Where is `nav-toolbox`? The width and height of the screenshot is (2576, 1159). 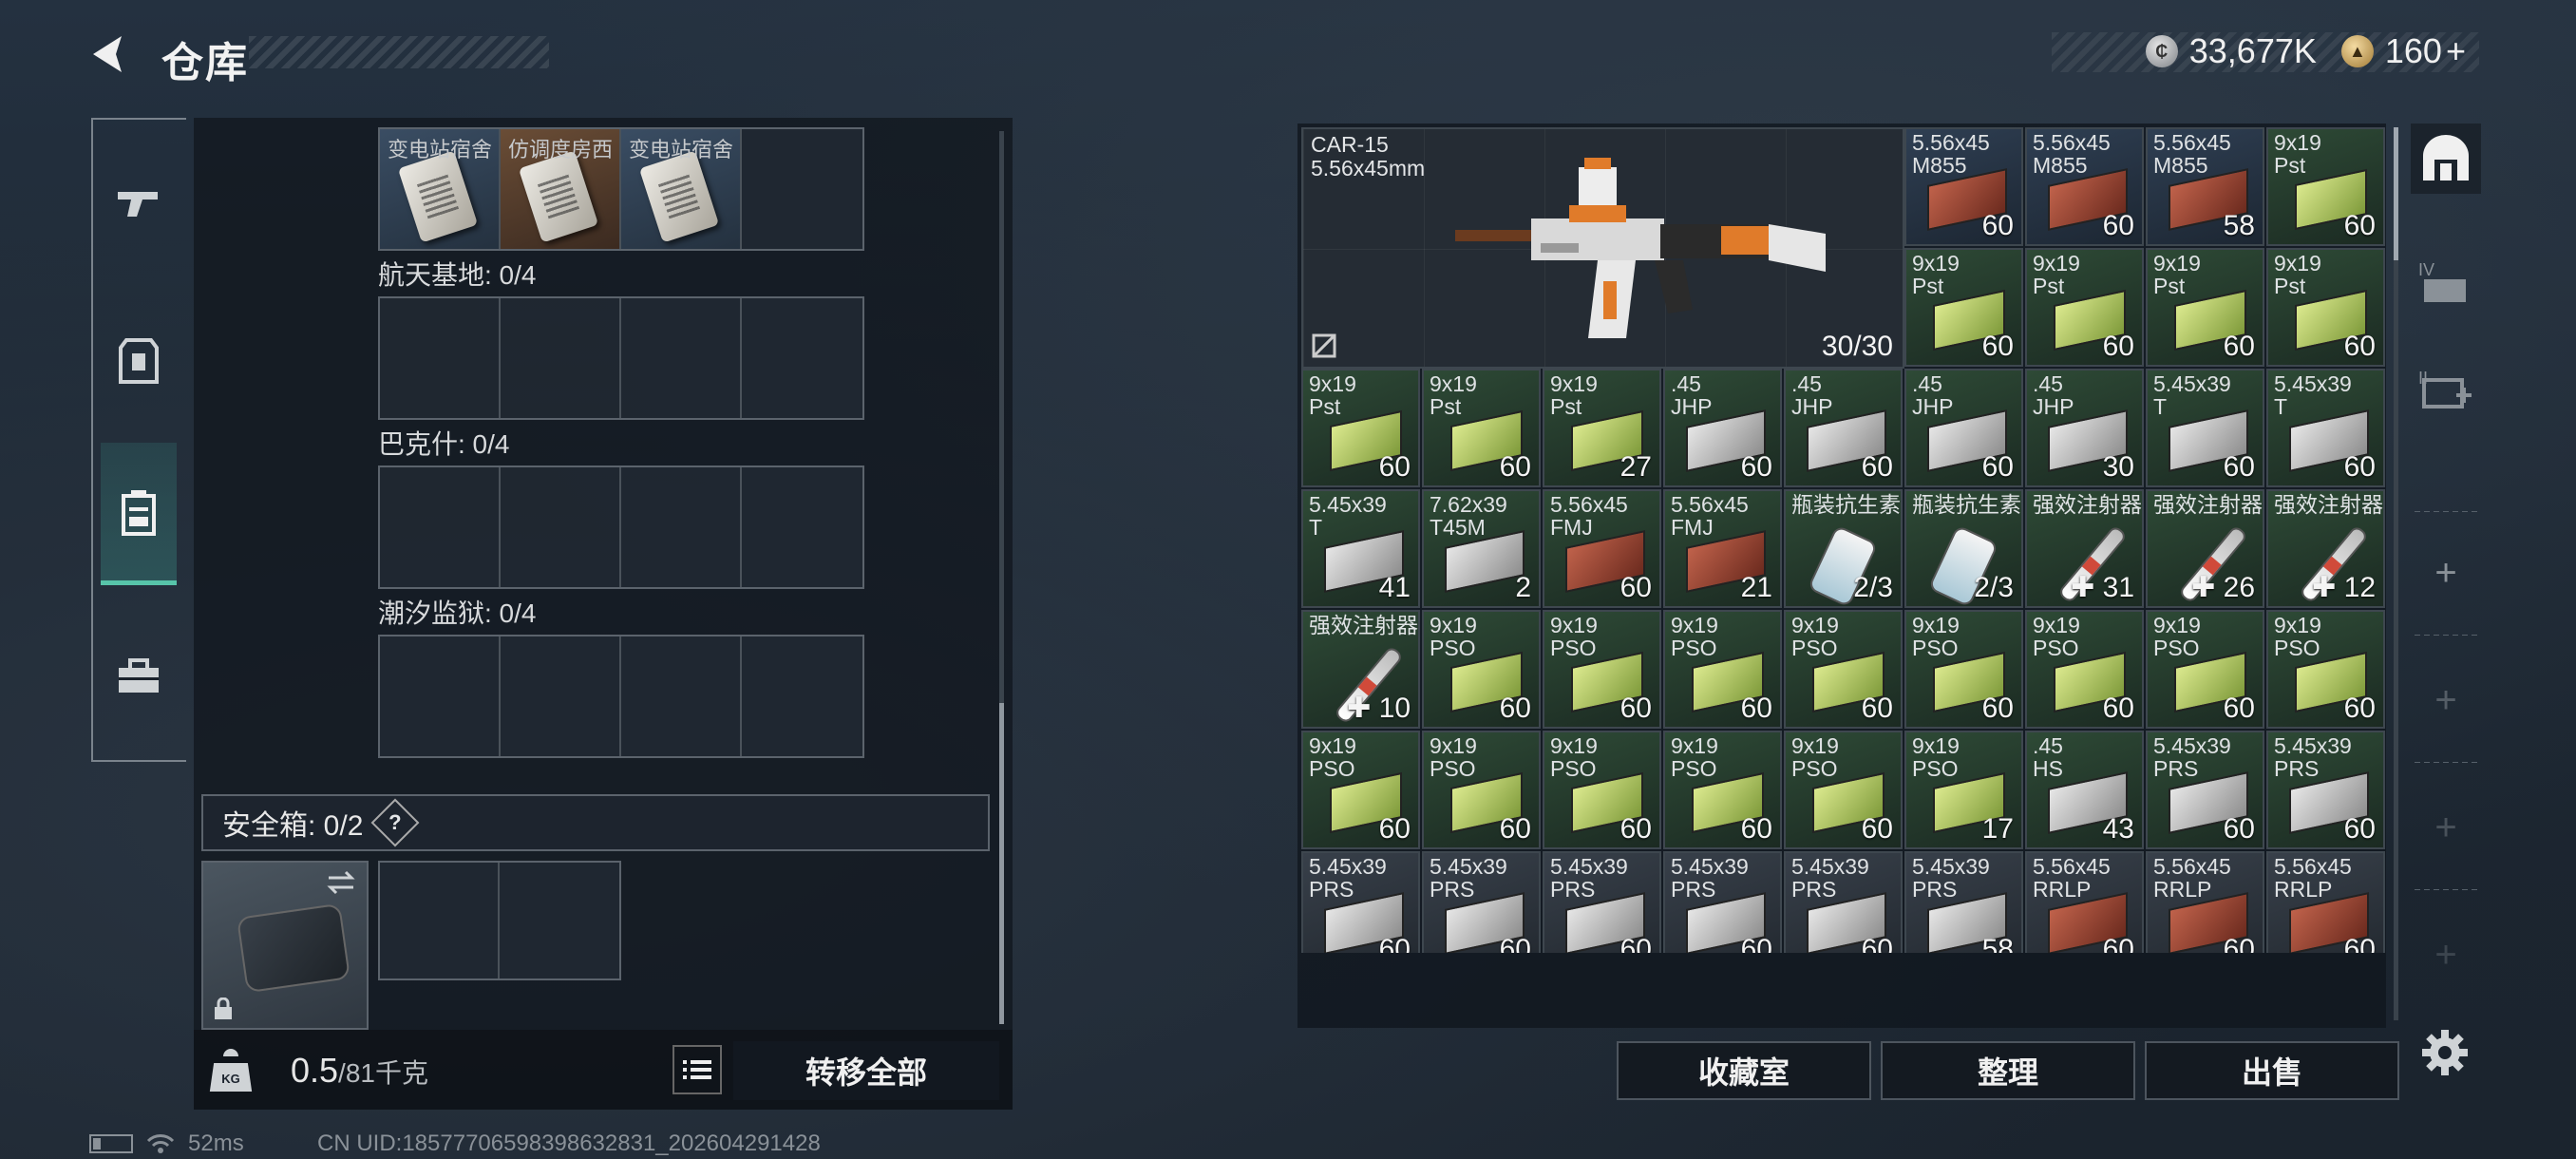 nav-toolbox is located at coordinates (139, 676).